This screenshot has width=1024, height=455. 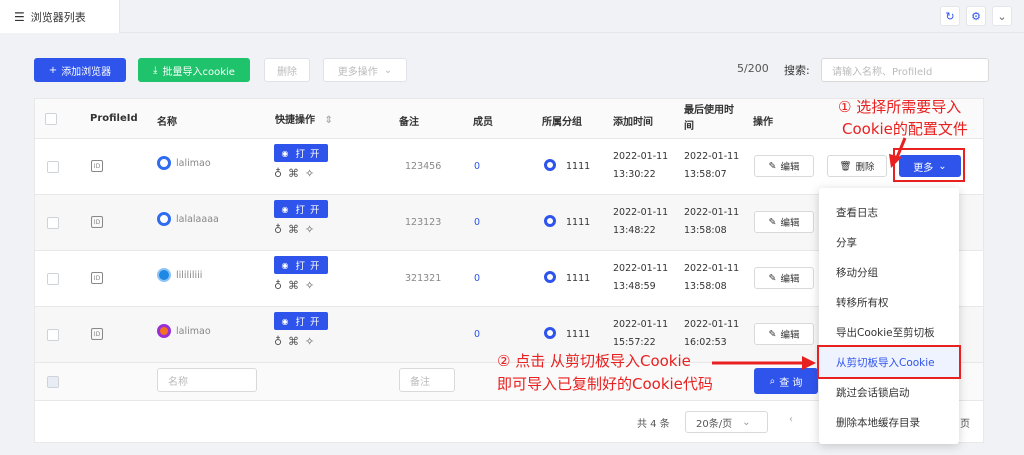 I want to click on arrow-step1-head, so click(x=895, y=161).